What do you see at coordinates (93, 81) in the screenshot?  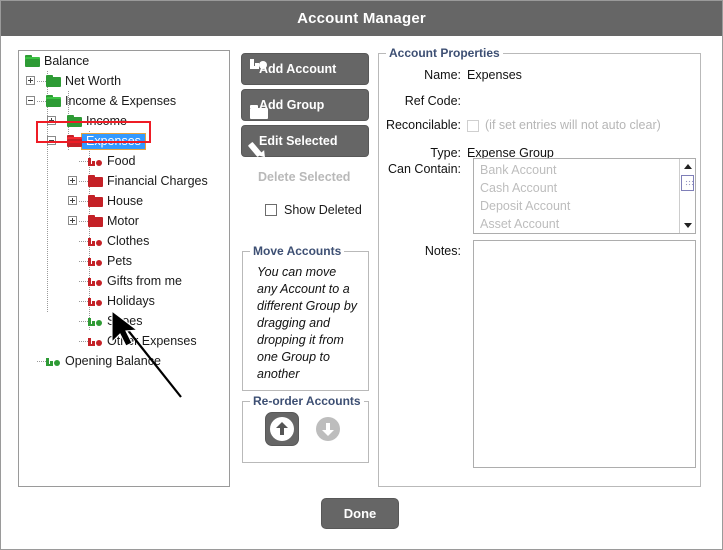 I see `tree-node-label: Net Worth` at bounding box center [93, 81].